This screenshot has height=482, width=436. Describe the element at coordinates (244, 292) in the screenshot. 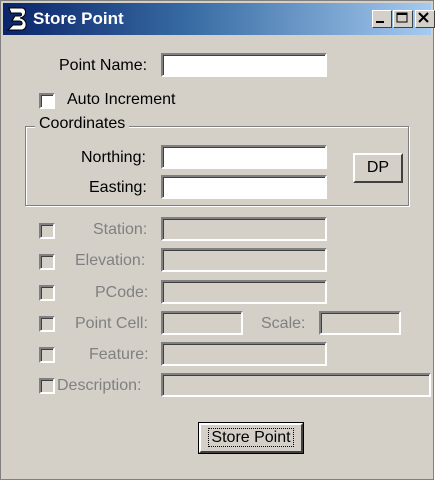

I see `pcode-input` at that location.